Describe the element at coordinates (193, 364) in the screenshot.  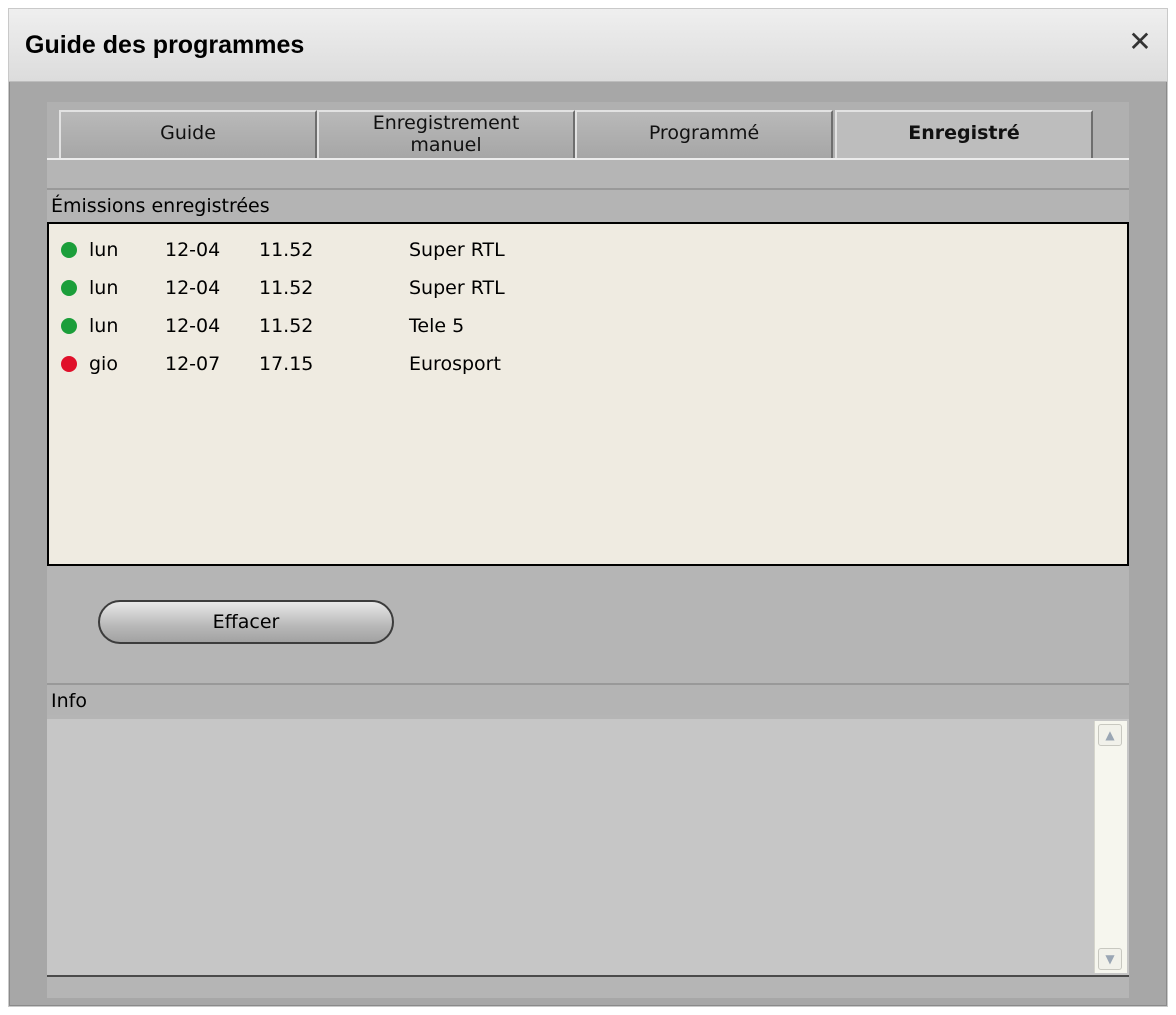
I see `recording-date: 12-07` at that location.